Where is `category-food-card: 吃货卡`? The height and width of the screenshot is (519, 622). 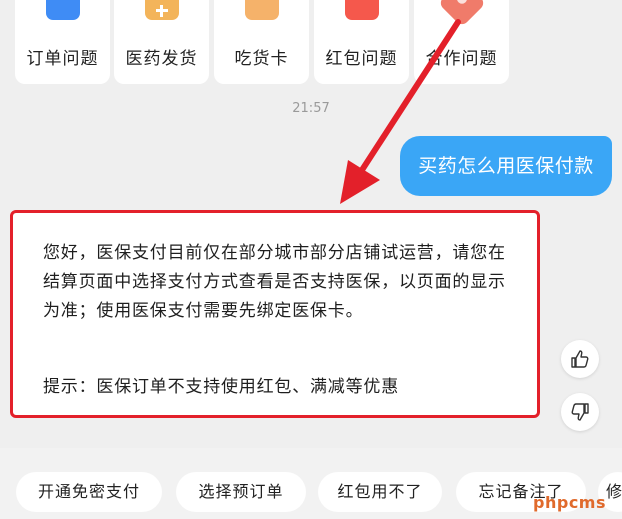
category-food-card: 吃货卡 is located at coordinates (261, 42).